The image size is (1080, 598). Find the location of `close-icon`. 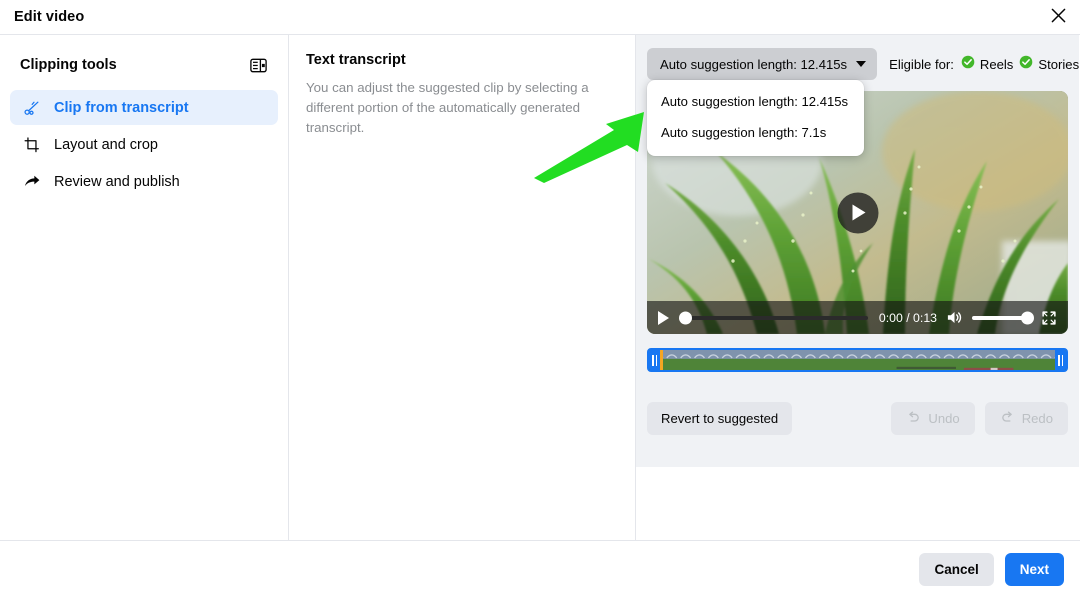

close-icon is located at coordinates (1058, 17).